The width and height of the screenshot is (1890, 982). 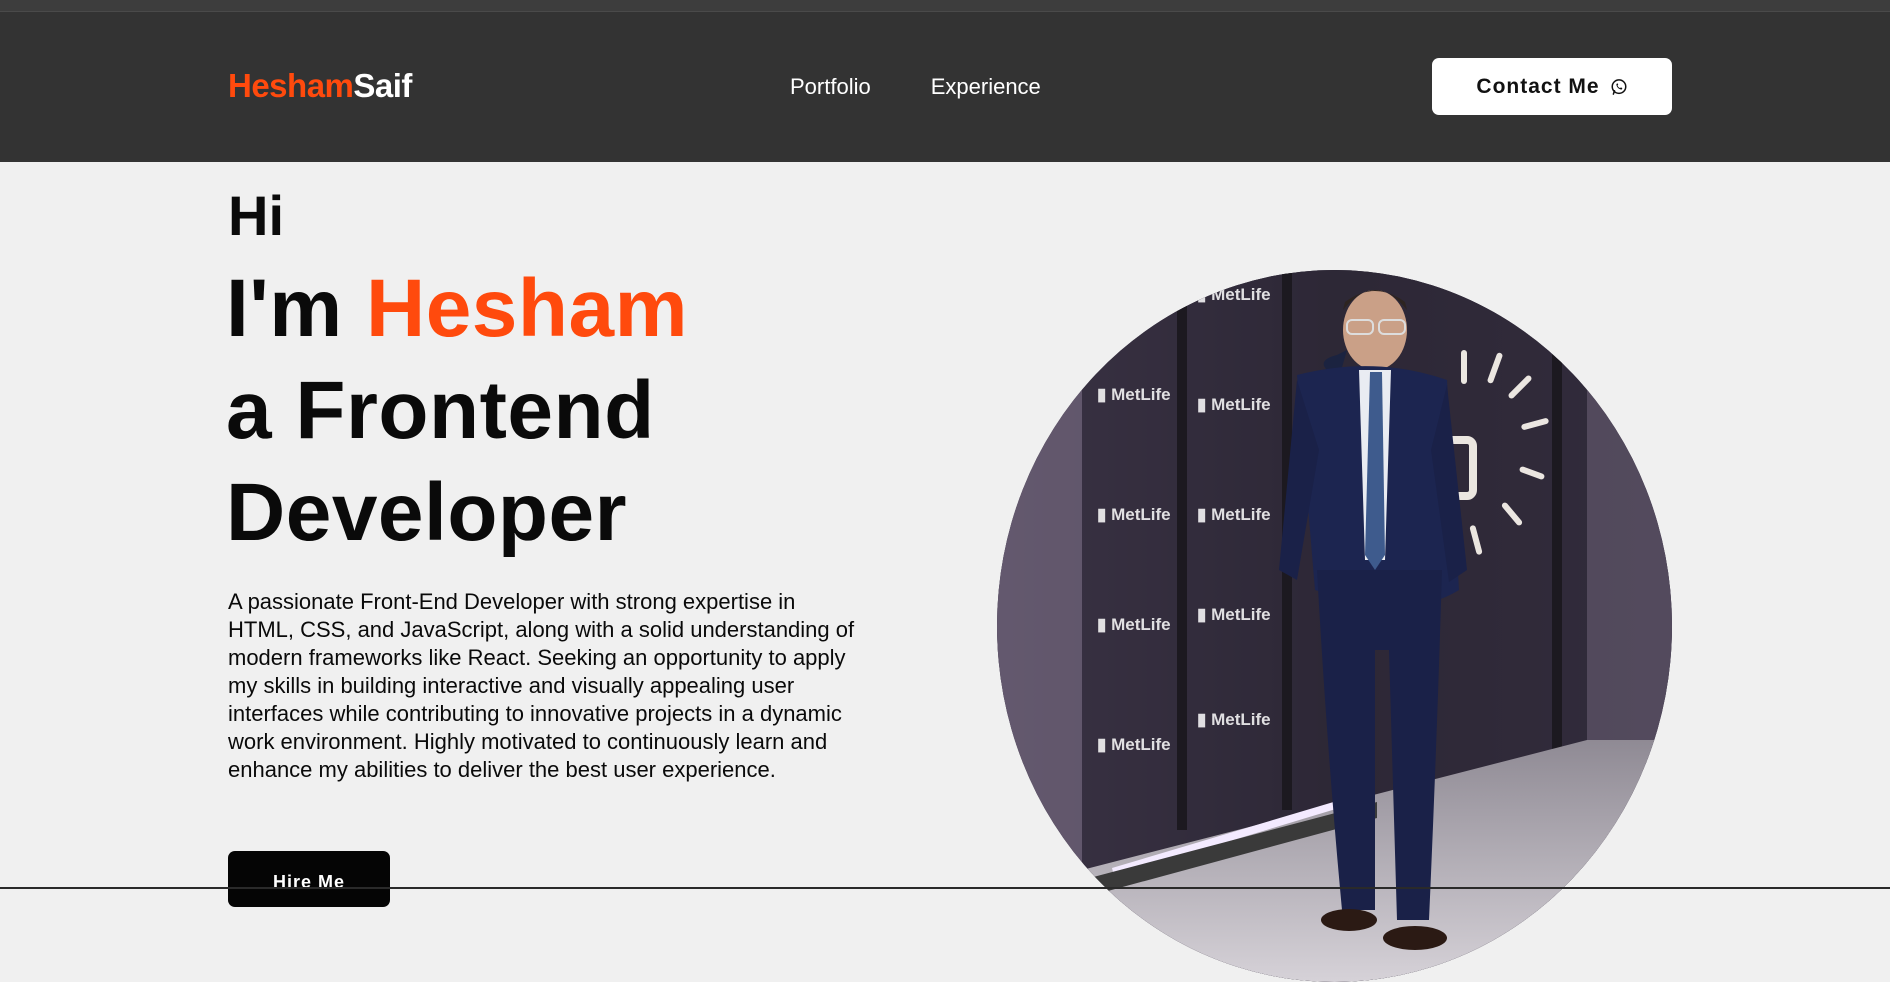 What do you see at coordinates (309, 879) in the screenshot?
I see `hire-me-button: Hire Me` at bounding box center [309, 879].